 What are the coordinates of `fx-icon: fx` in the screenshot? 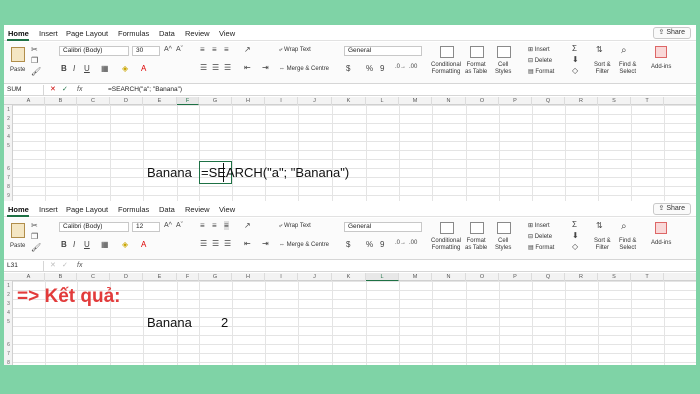 It's located at (79, 266).